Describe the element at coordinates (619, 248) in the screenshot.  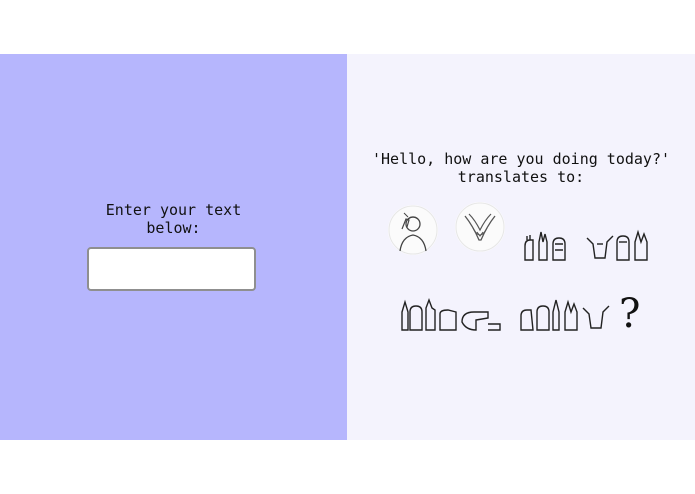
I see `fingerspell-you-image` at that location.